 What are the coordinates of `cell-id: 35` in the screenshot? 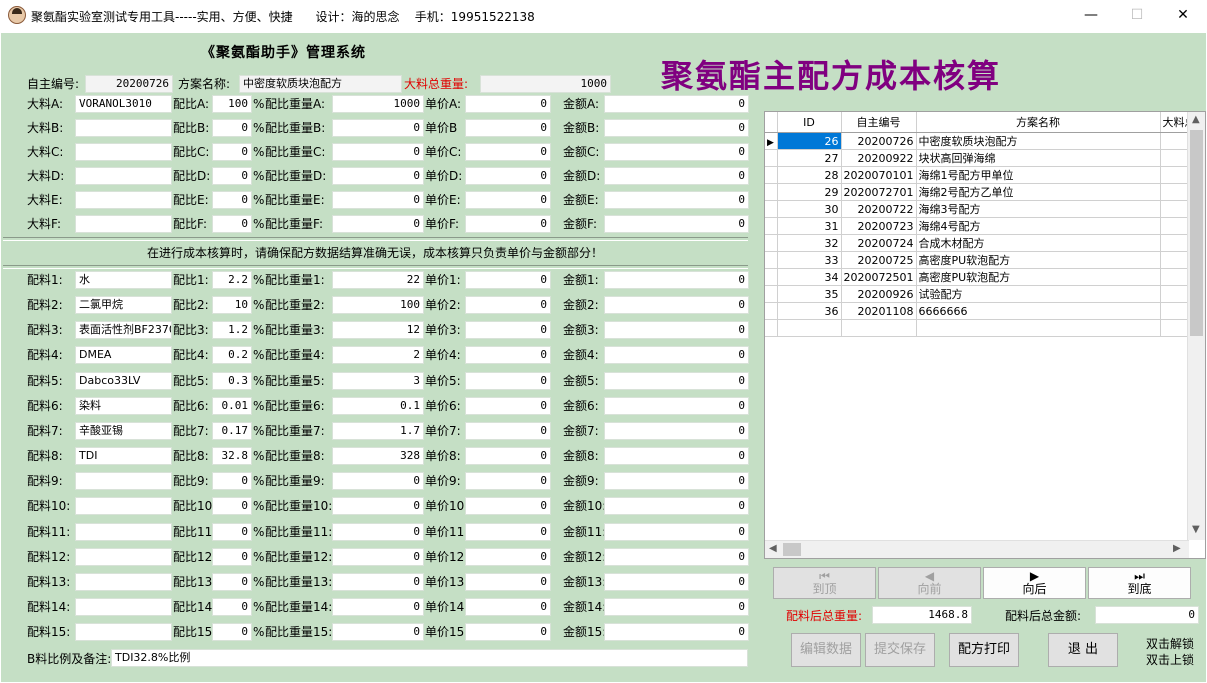 It's located at (809, 294).